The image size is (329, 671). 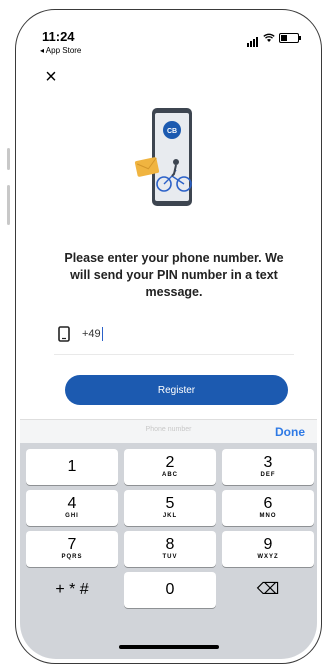 What do you see at coordinates (170, 475) in the screenshot?
I see `key-letters: ABC` at bounding box center [170, 475].